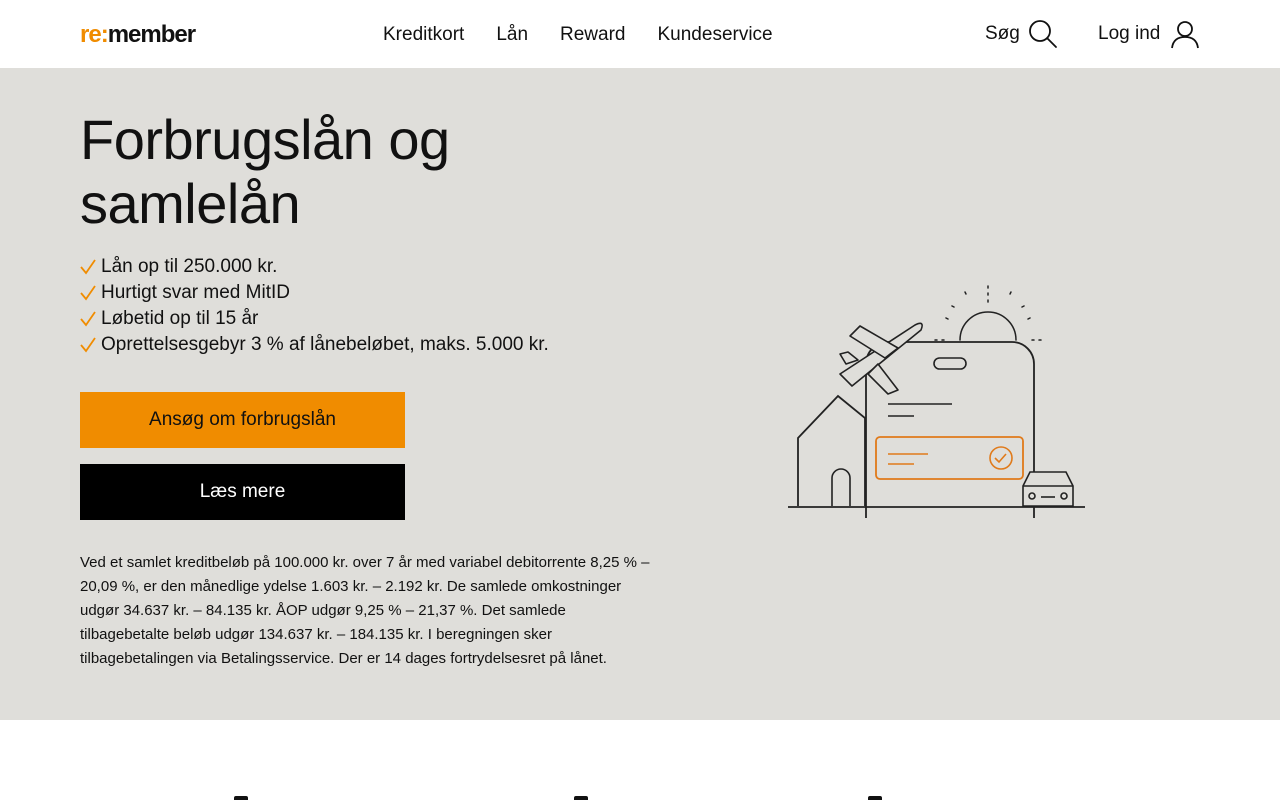  What do you see at coordinates (242, 420) in the screenshot?
I see `apply-loan-button: Ansøg om forbrugslån` at bounding box center [242, 420].